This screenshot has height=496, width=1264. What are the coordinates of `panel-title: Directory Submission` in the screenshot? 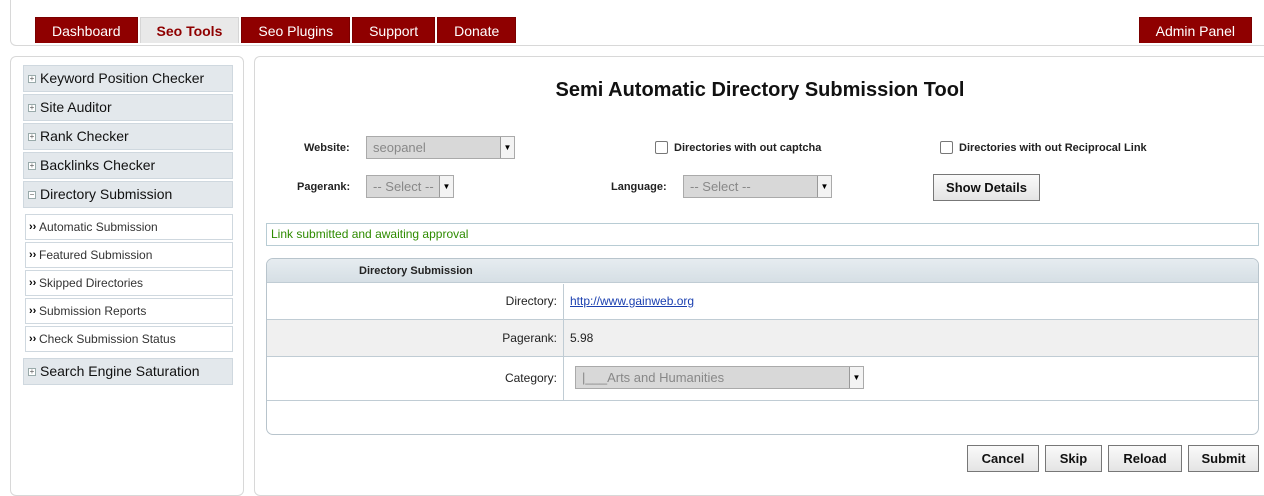 It's located at (762, 271).